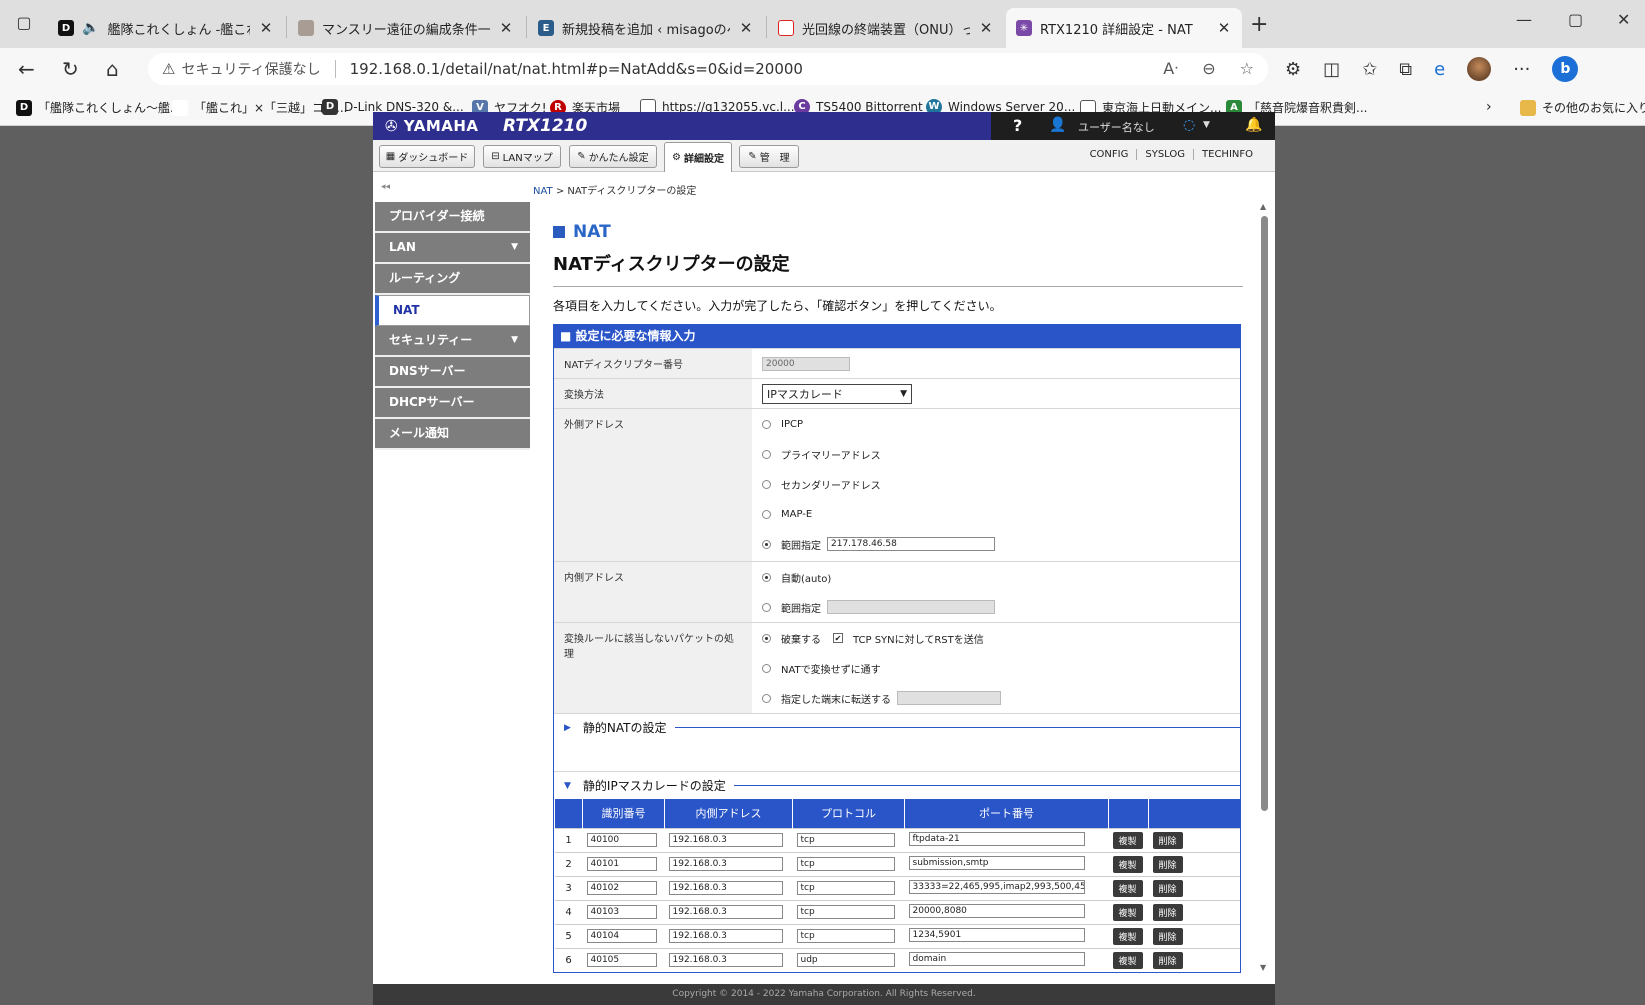 Image resolution: width=1645 pixels, height=1005 pixels. I want to click on outer-ipcp-radio, so click(766, 424).